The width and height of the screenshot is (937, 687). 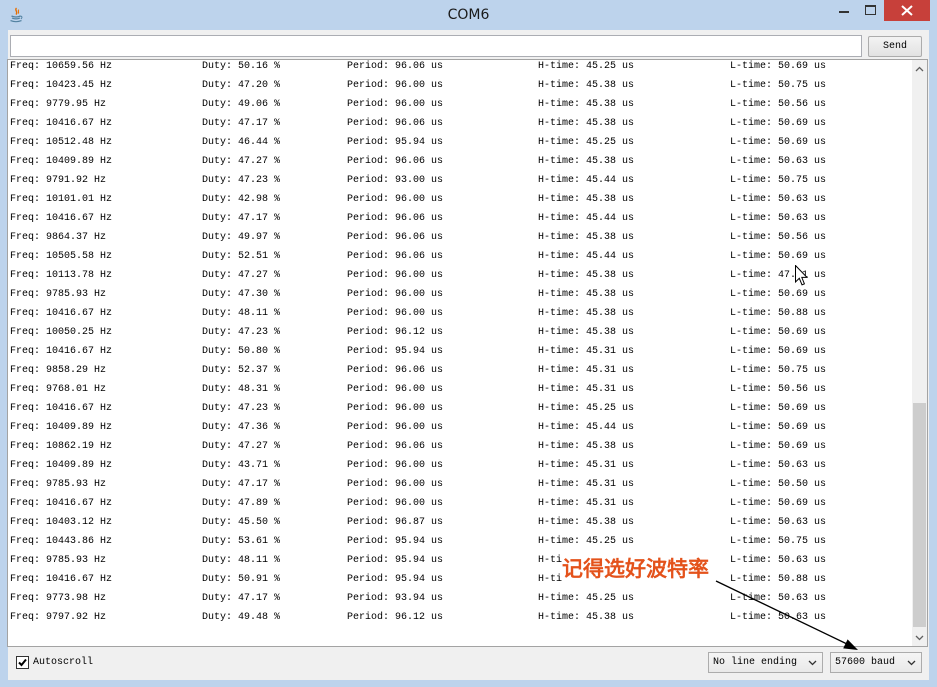 What do you see at coordinates (755, 662) in the screenshot?
I see `line-ending-value: No line ending` at bounding box center [755, 662].